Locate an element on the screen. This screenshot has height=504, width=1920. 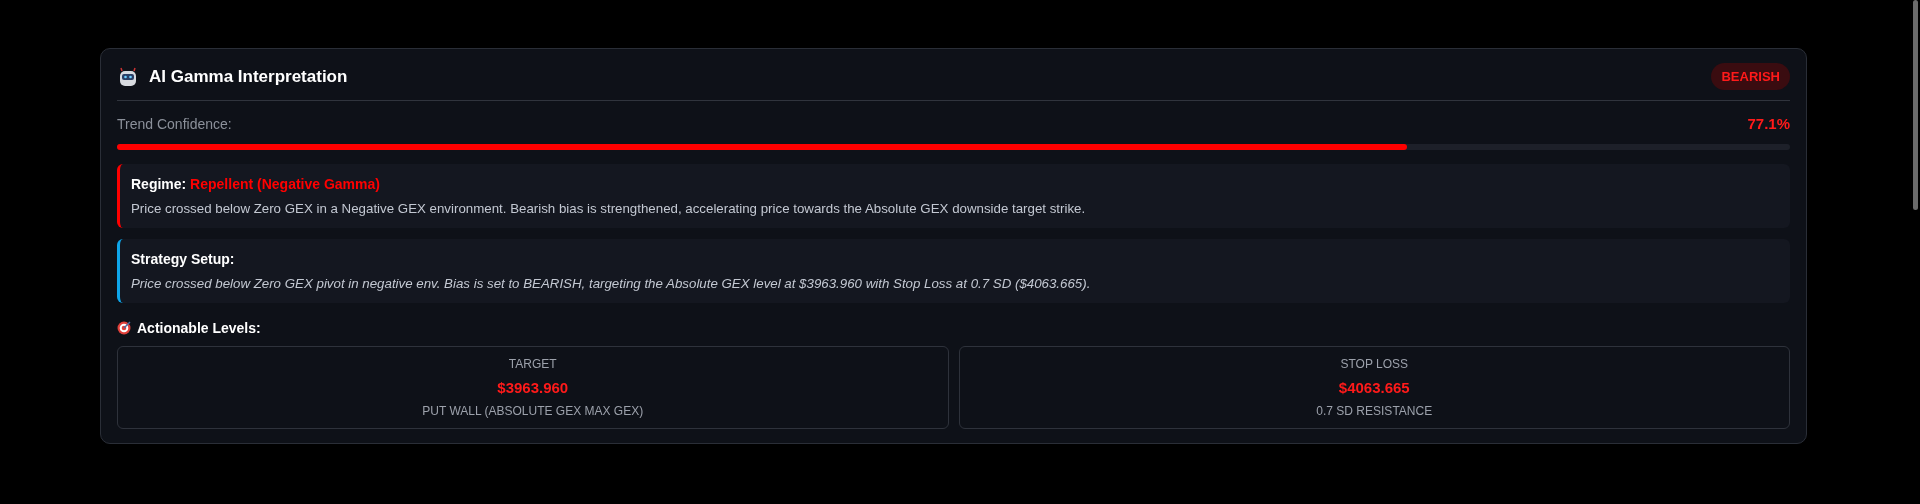
level-value: $4063.665 is located at coordinates (1374, 387).